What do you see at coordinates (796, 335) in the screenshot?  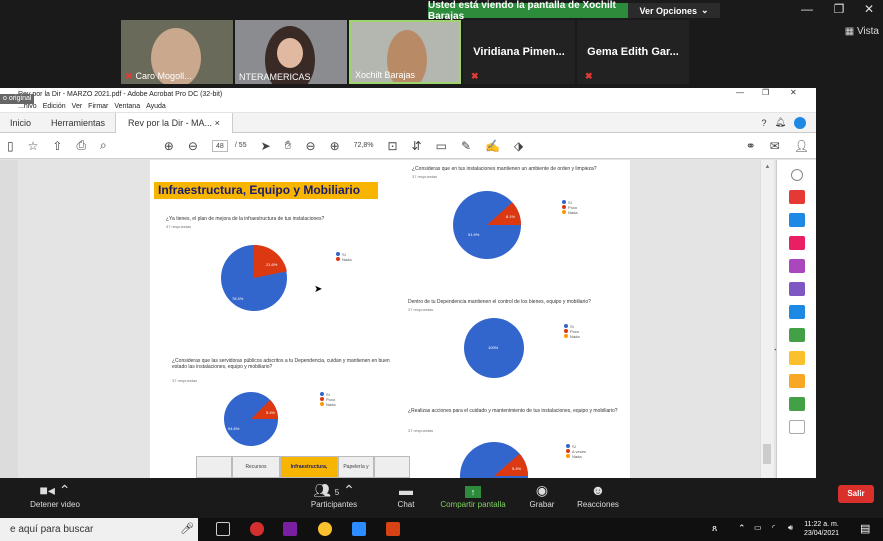 I see `scan-icon` at bounding box center [796, 335].